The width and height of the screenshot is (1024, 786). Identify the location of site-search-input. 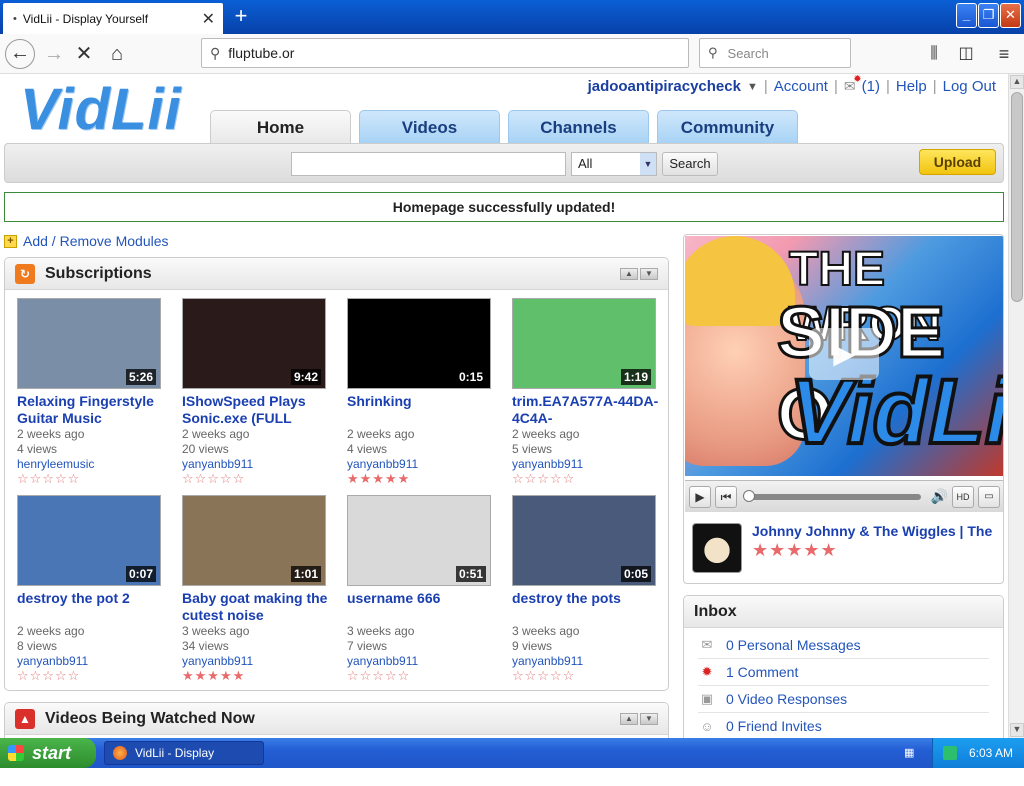
(428, 164).